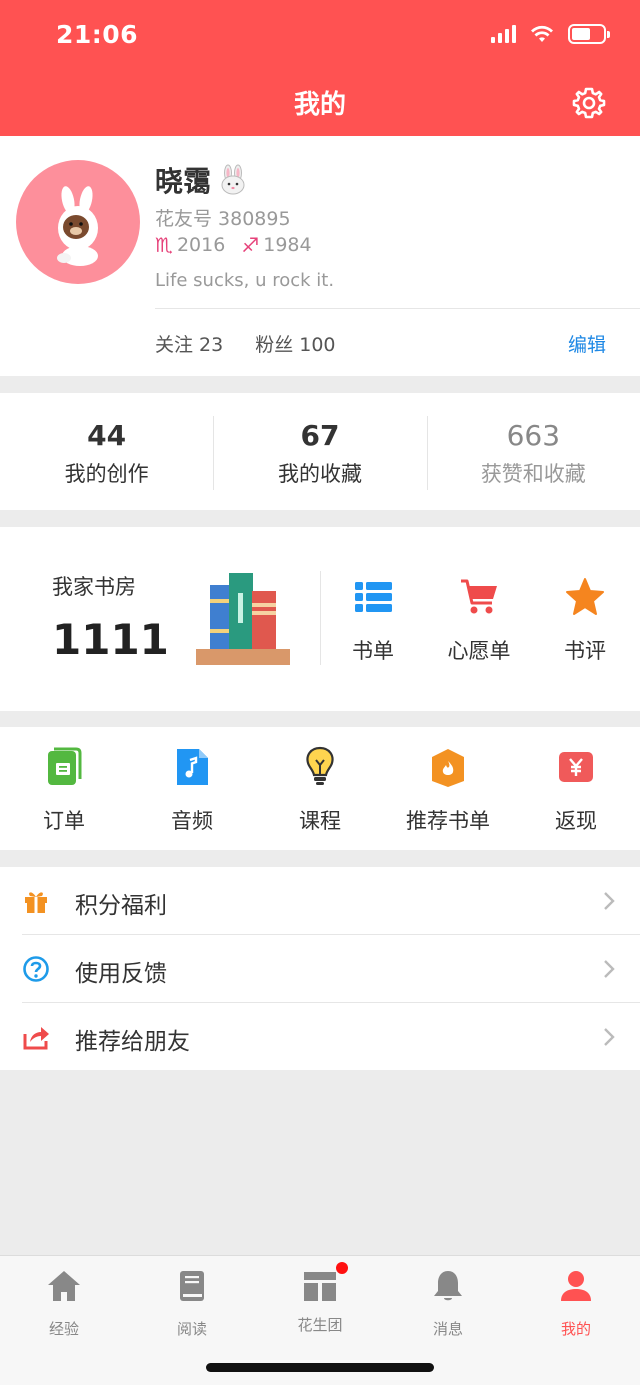  I want to click on orders-button: 订单, so click(64, 790).